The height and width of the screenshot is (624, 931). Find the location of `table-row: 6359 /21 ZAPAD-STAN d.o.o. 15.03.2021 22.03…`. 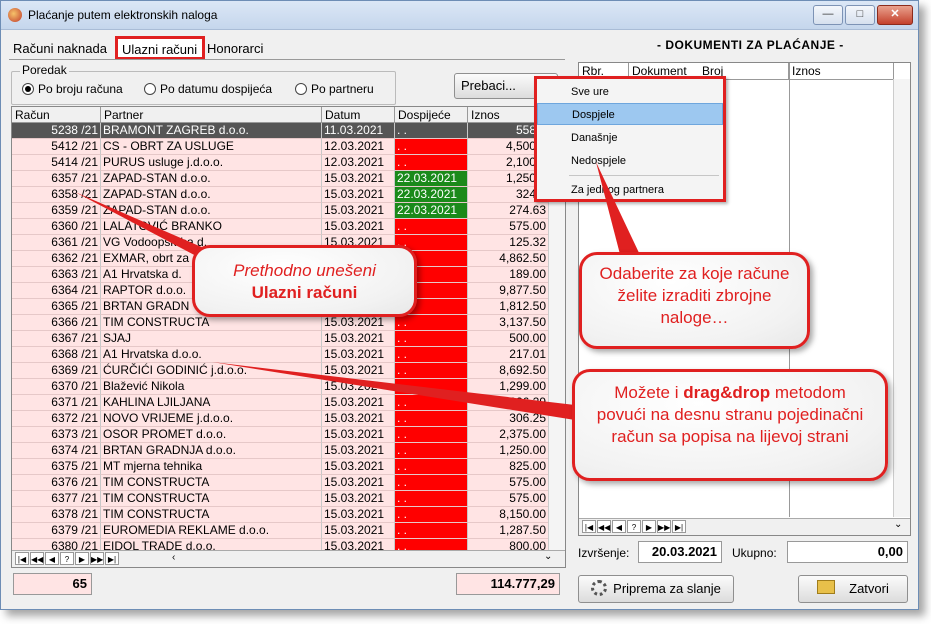

table-row: 6359 /21 ZAPAD-STAN d.o.o. 15.03.2021 22.03… is located at coordinates (280, 211).